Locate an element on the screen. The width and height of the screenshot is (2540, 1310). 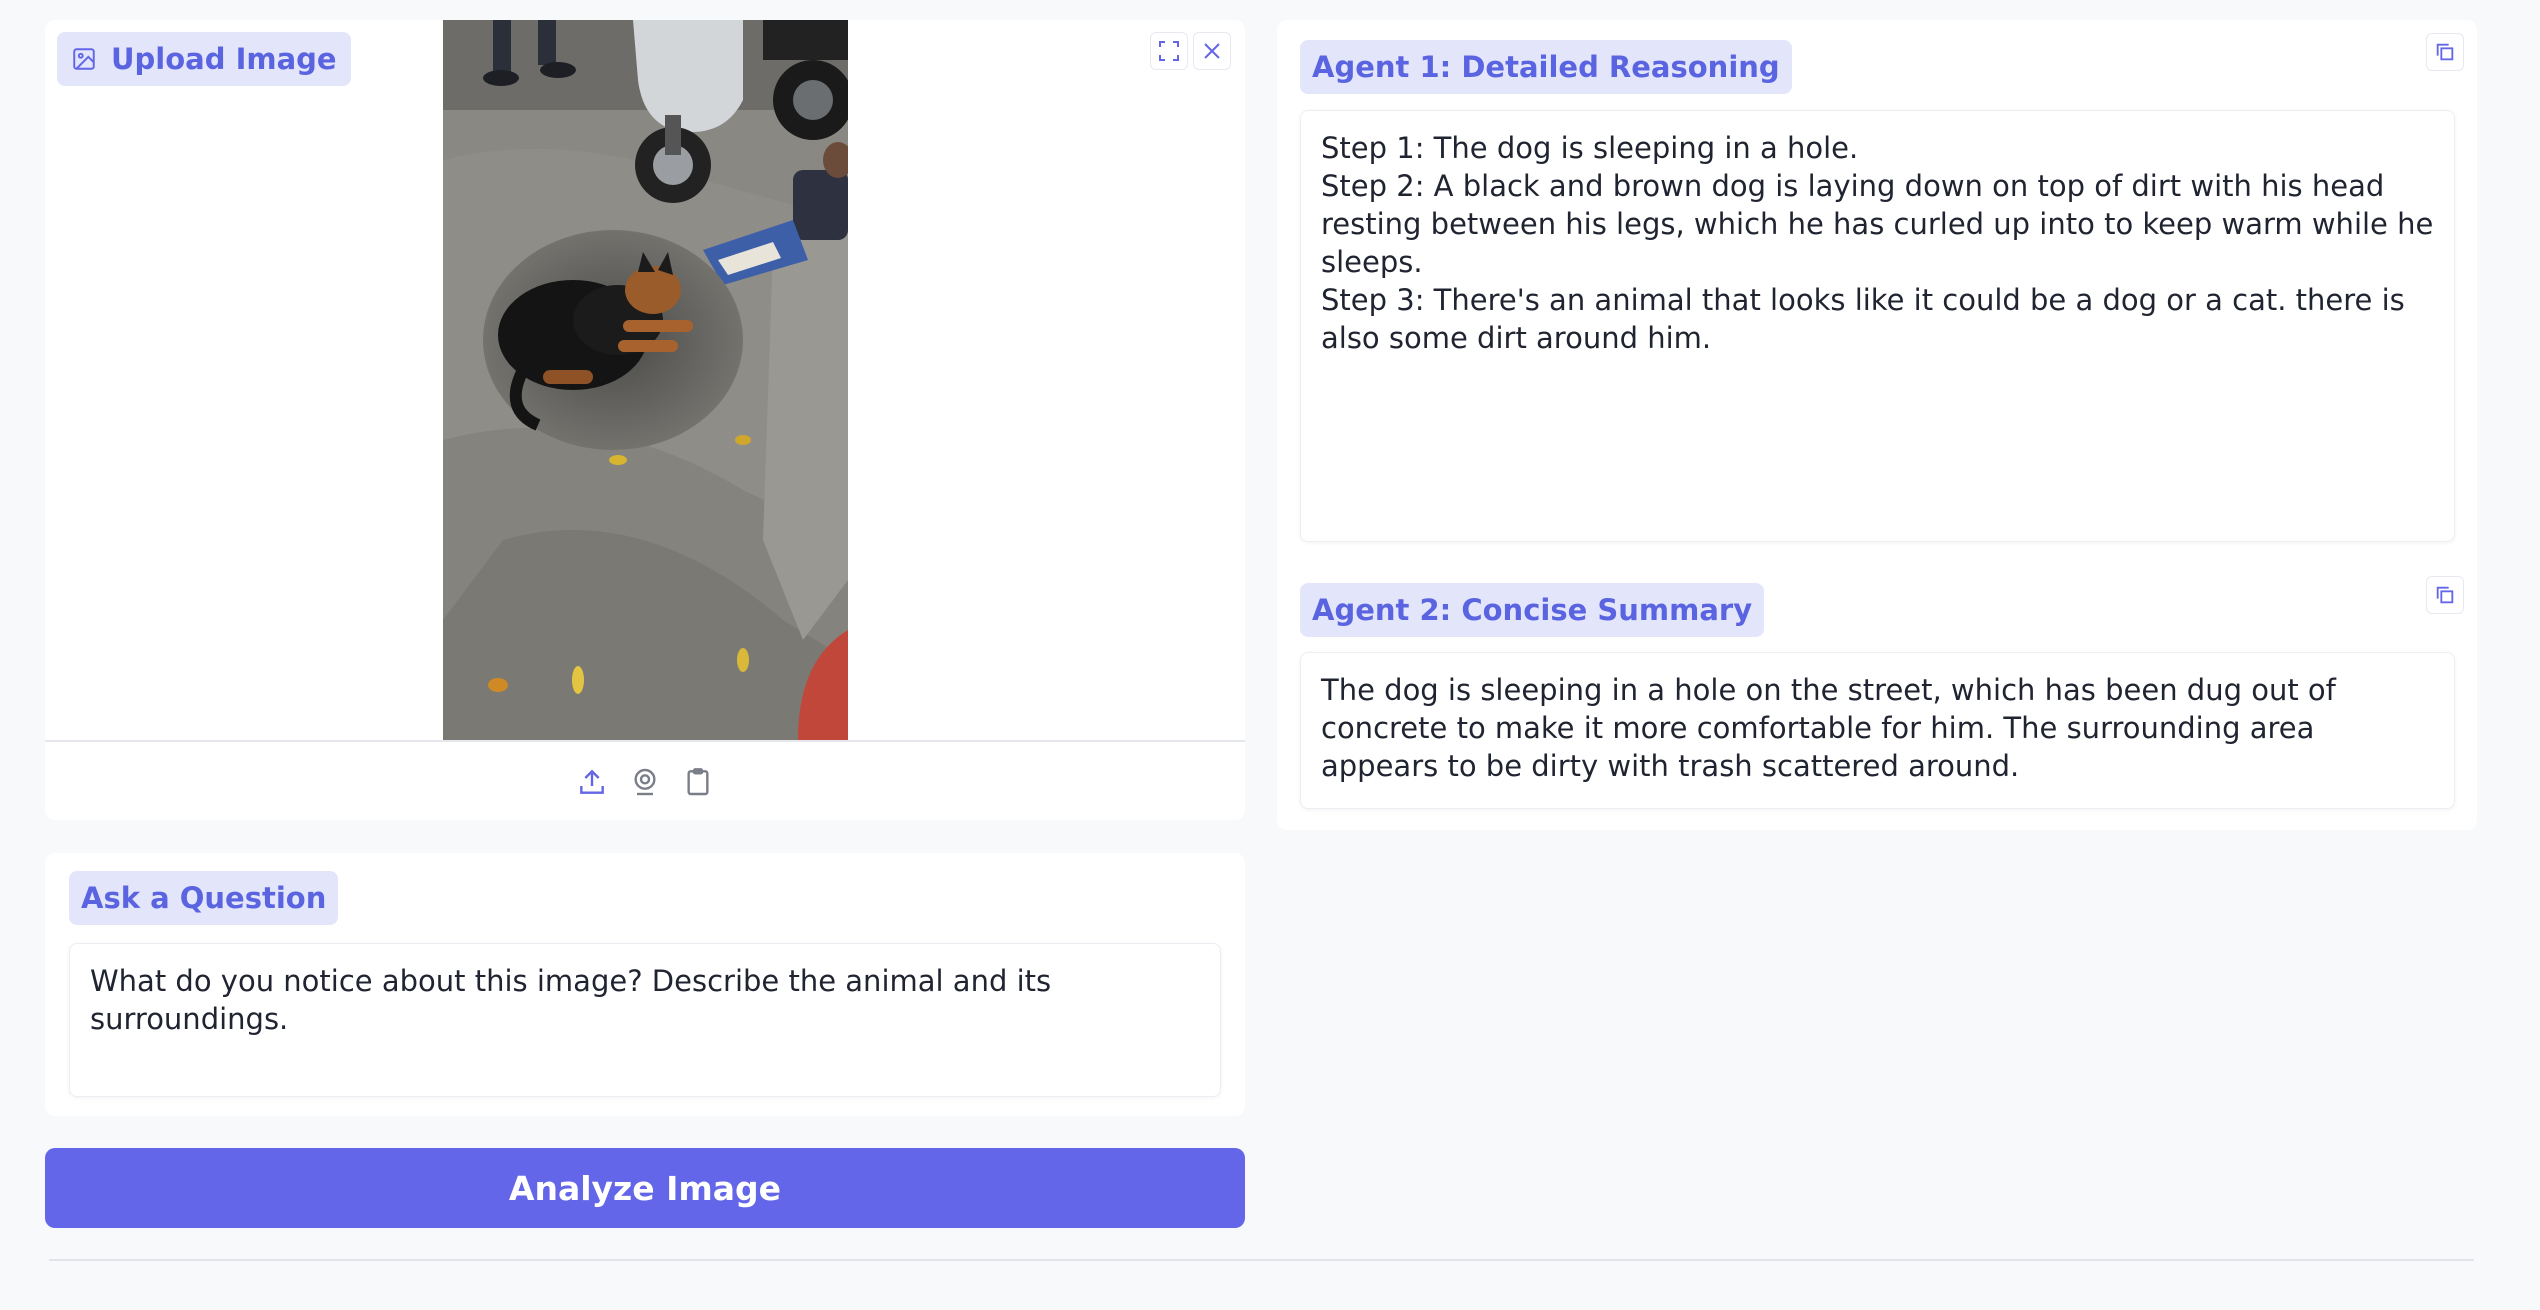
webcam-icon is located at coordinates (645, 782).